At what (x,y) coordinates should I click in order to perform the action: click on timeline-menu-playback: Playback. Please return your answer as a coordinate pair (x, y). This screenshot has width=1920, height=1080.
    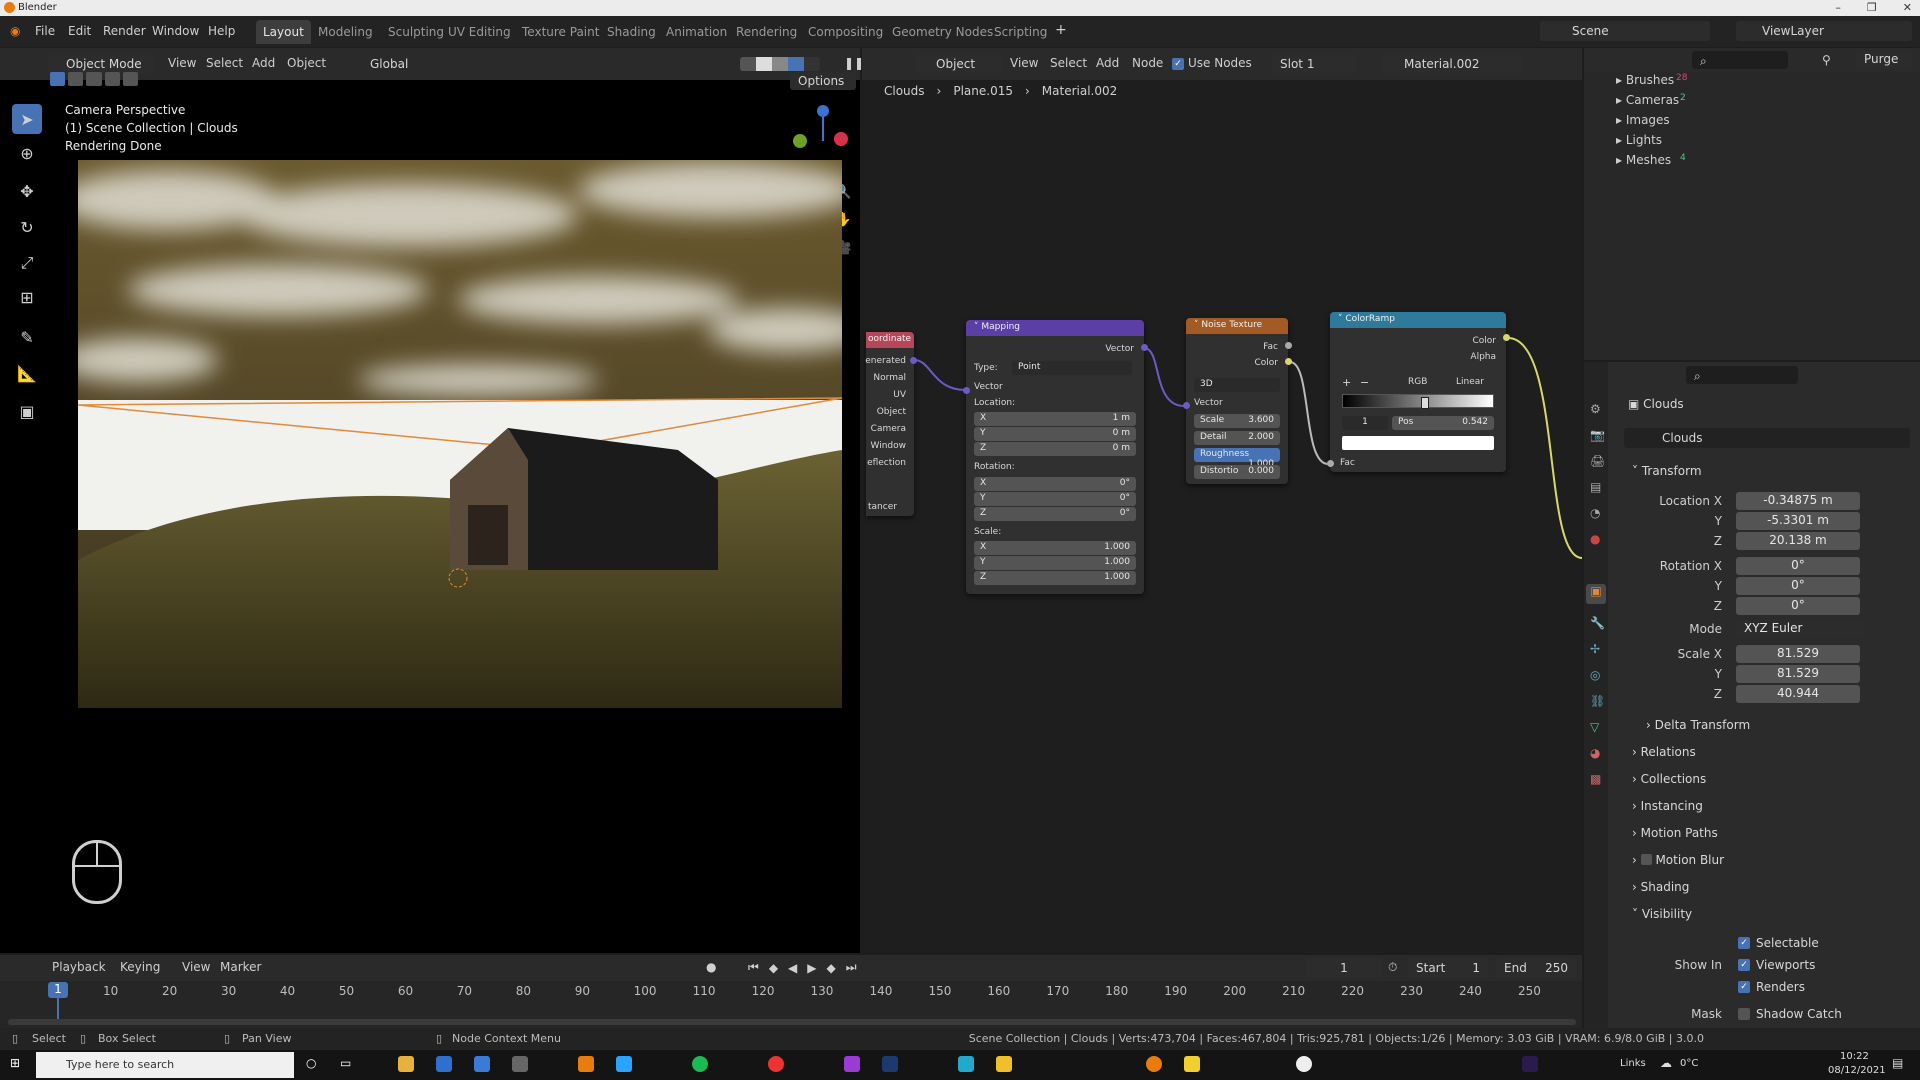
    Looking at the image, I should click on (79, 967).